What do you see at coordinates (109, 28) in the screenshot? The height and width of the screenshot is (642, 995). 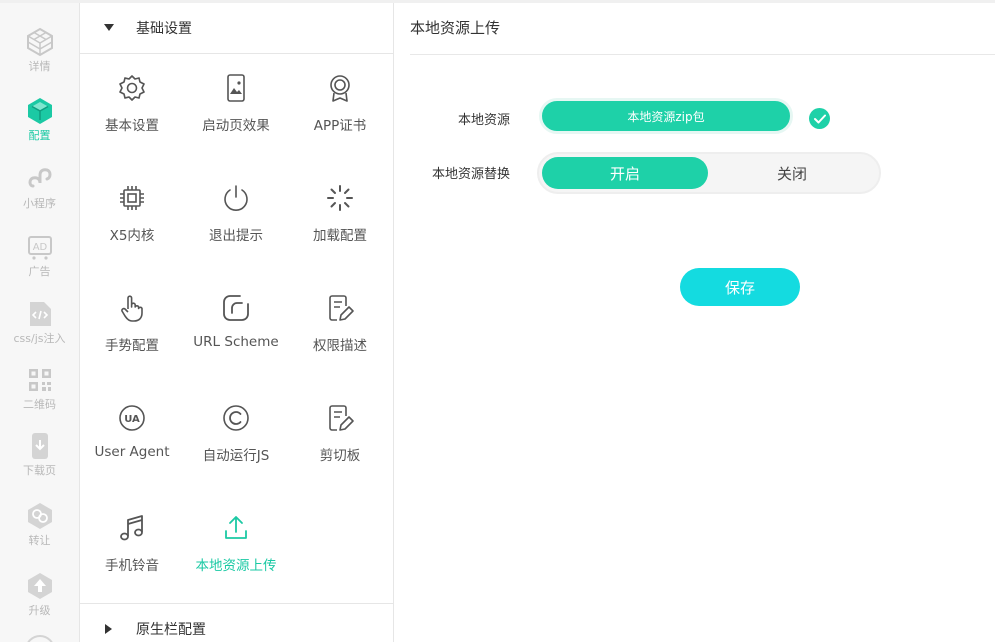 I see `caret-down-icon` at bounding box center [109, 28].